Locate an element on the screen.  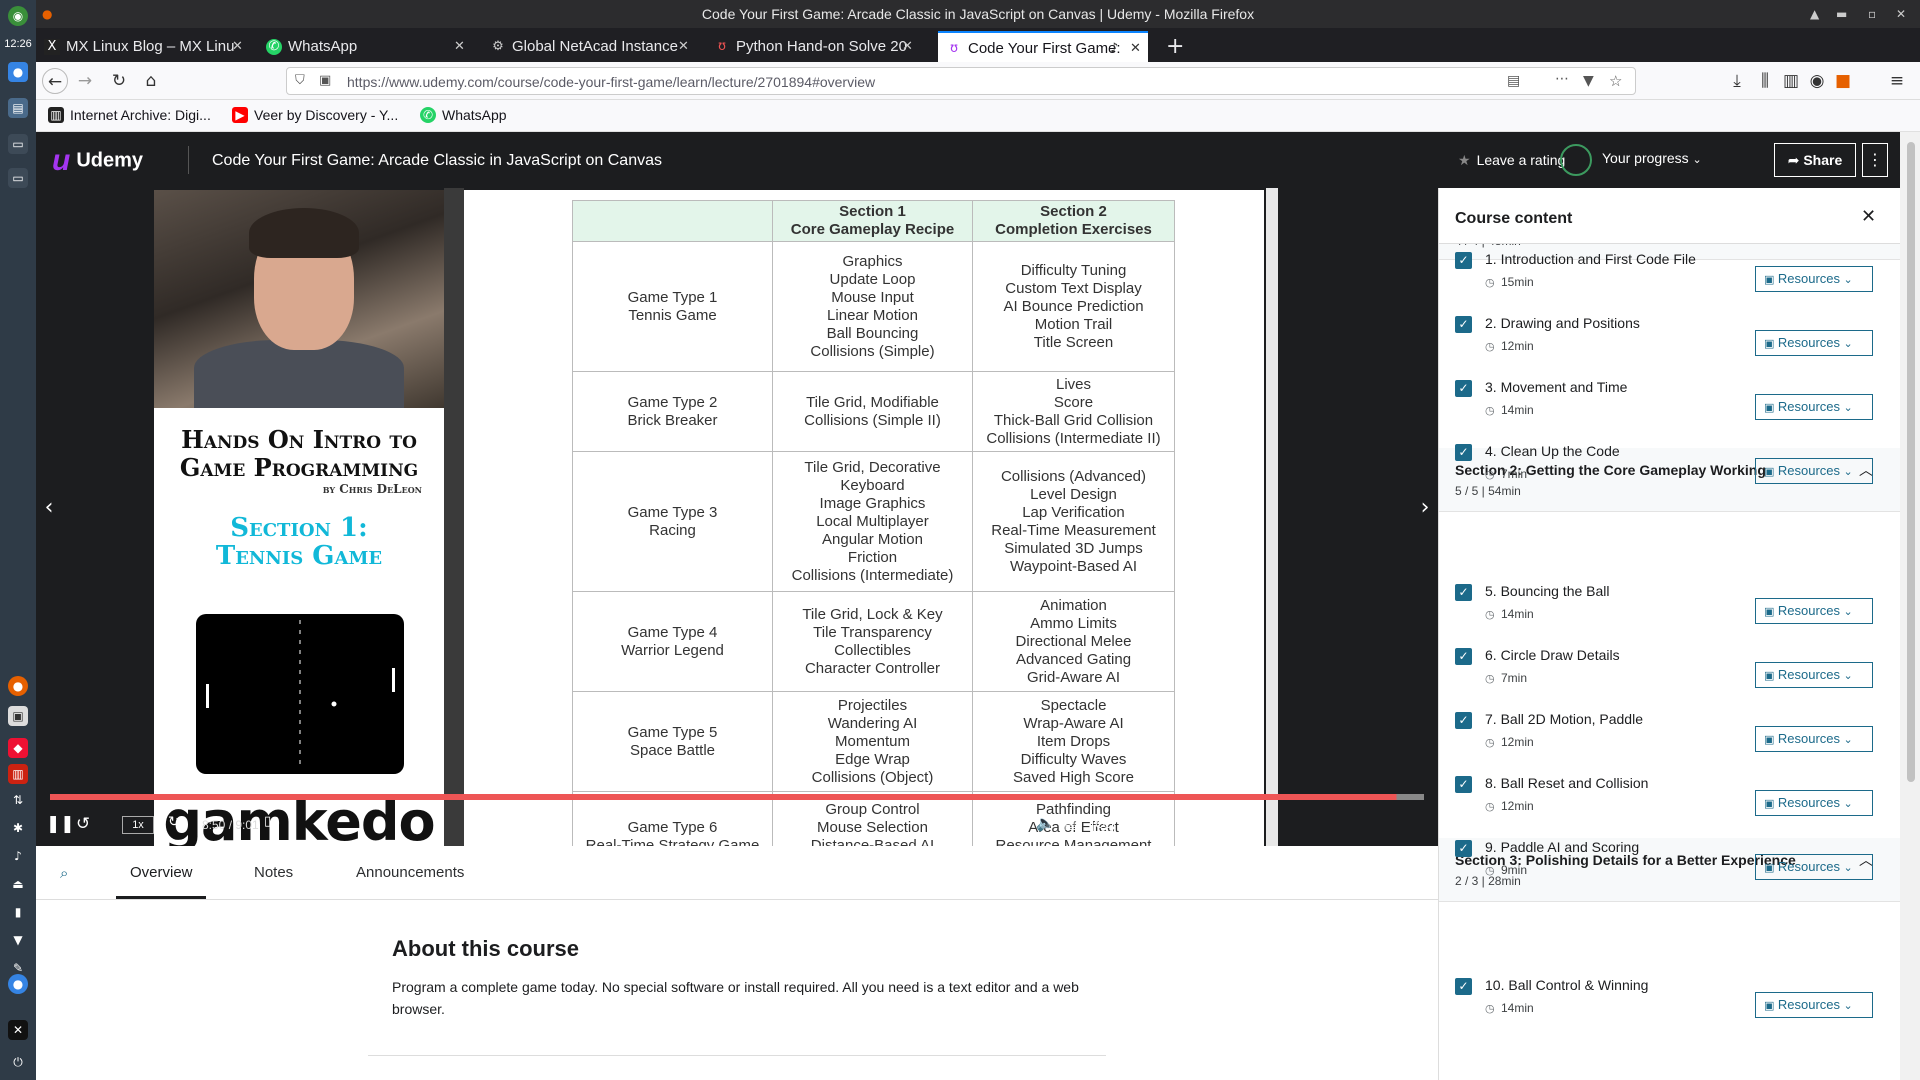
sidebar-toggle-icon: ▥ is located at coordinates (1791, 81).